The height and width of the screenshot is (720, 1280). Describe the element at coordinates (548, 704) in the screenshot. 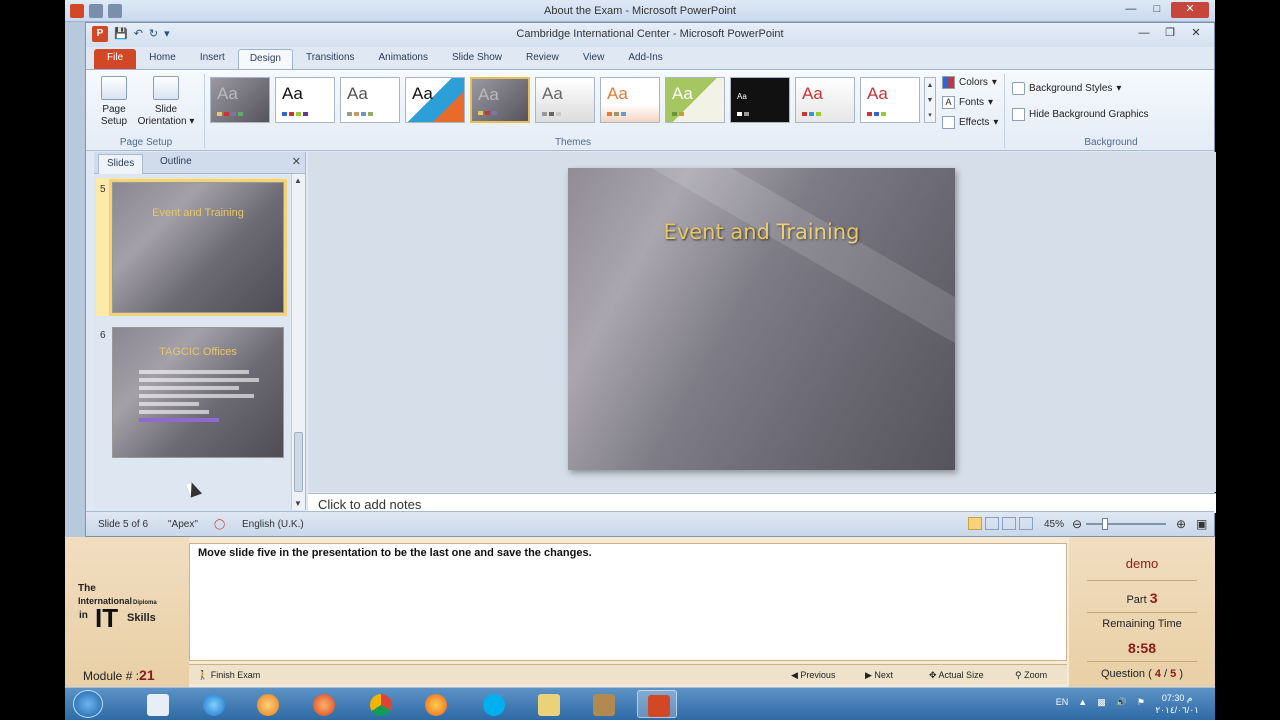

I see `taskbar-folder` at that location.